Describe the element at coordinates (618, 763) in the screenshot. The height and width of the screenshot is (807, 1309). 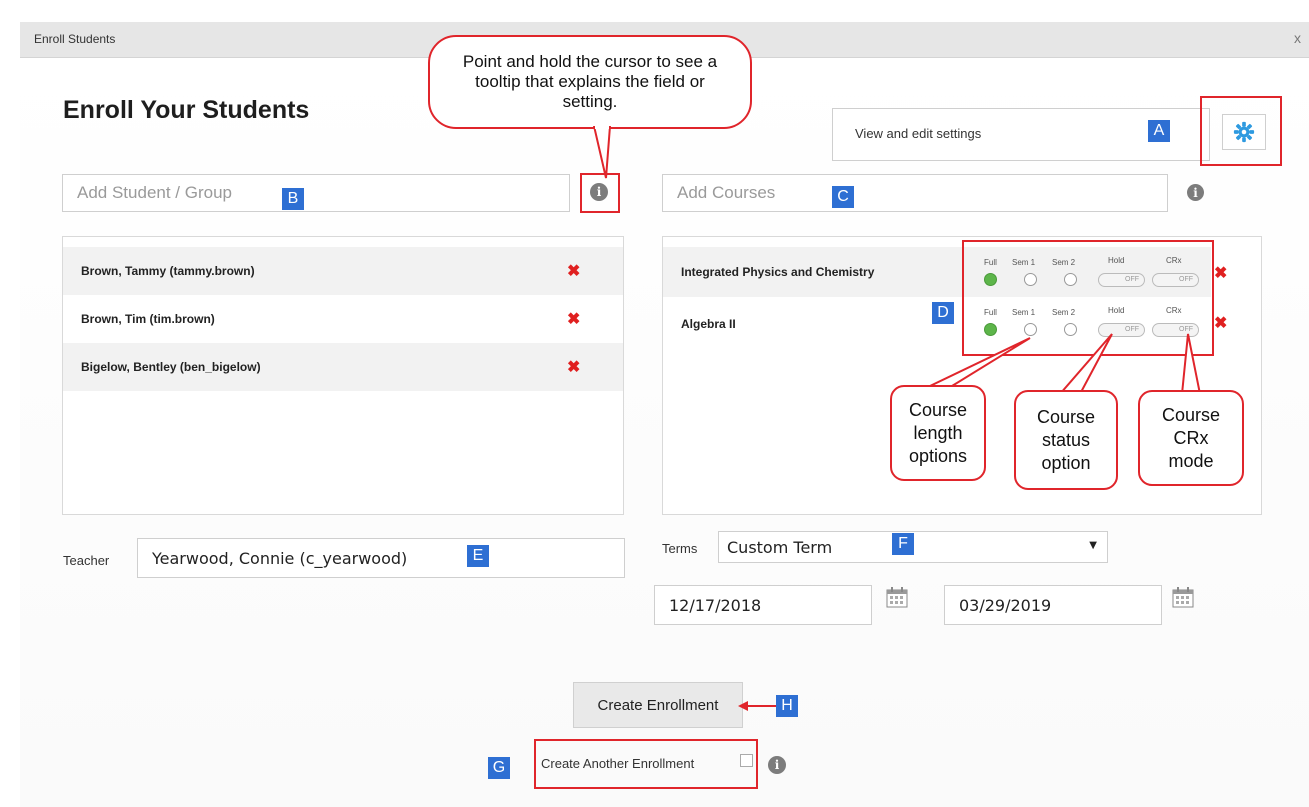
I see `create-another-label: Create Another Enrollment` at that location.